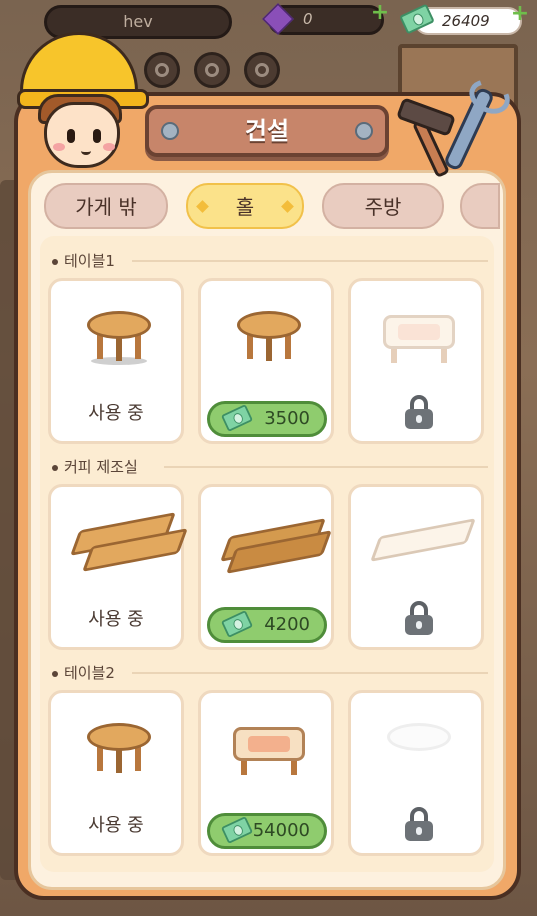  I want to click on eye-icon, so click(162, 70).